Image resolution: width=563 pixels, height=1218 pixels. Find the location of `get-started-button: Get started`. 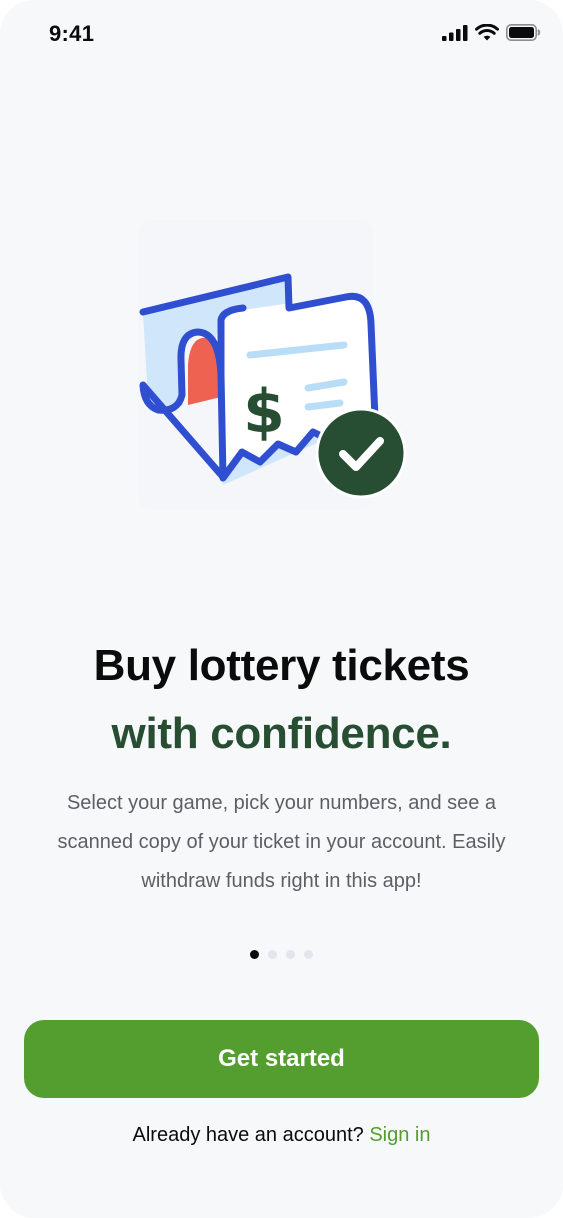

get-started-button: Get started is located at coordinates (281, 1059).